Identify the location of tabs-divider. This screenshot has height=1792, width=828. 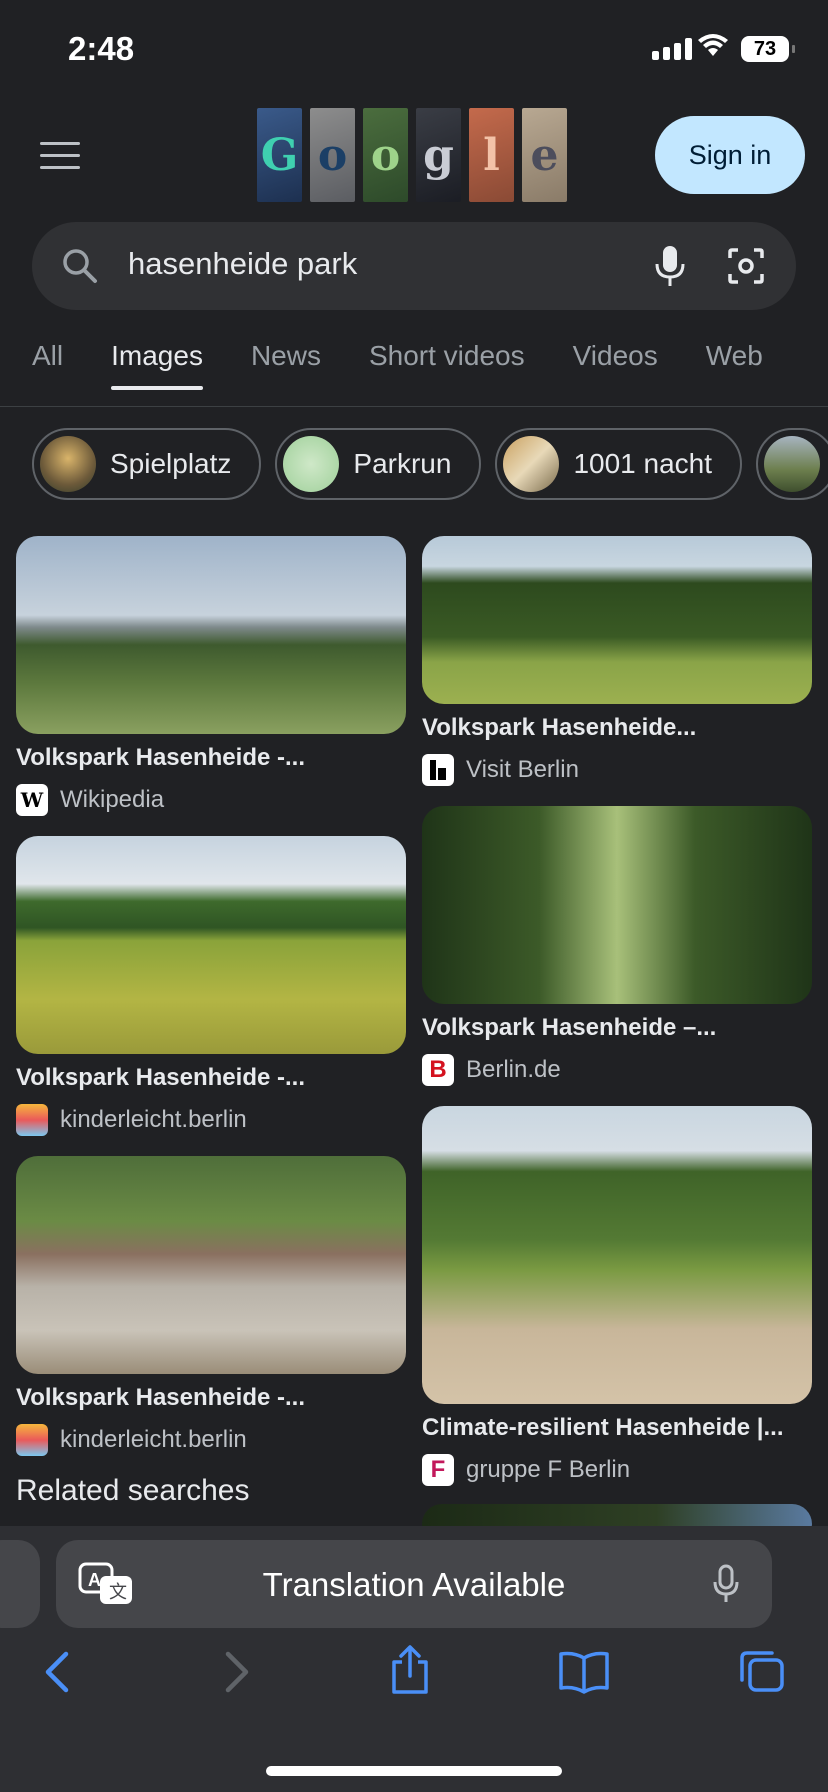
(414, 406).